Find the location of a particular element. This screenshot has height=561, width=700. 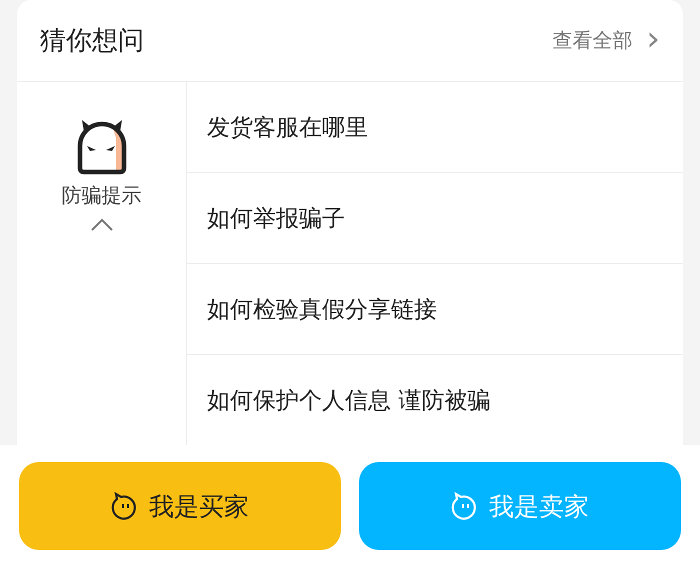

tip-label: 防骗提示 is located at coordinates (102, 195).